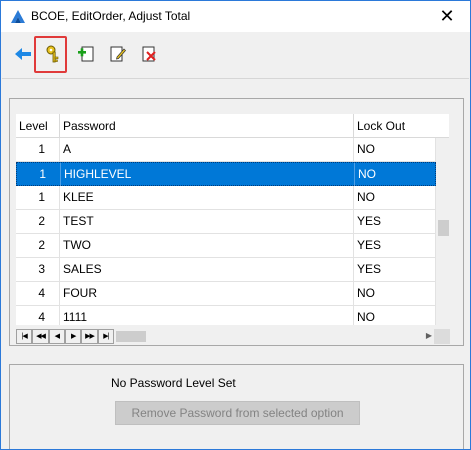 The height and width of the screenshot is (450, 471). I want to click on cell-password: HIGHLEVEL, so click(208, 174).